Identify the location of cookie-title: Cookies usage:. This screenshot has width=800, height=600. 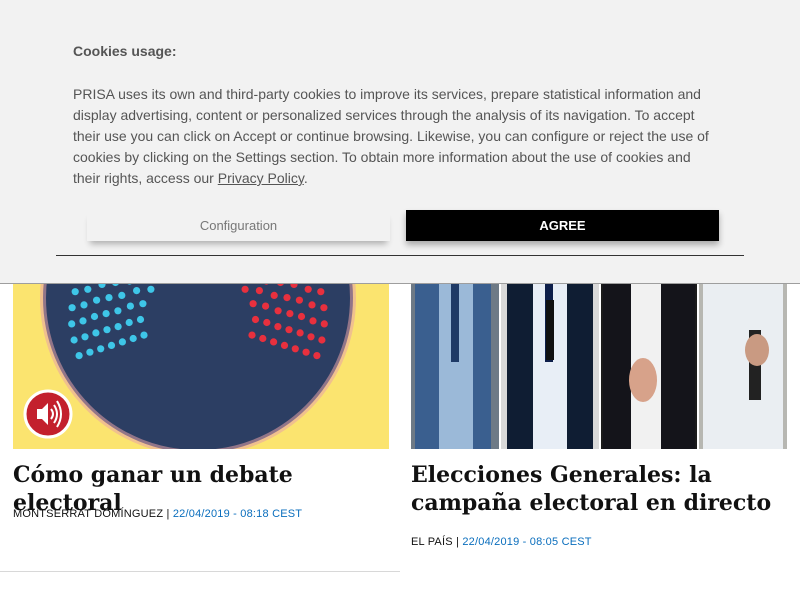
(125, 51).